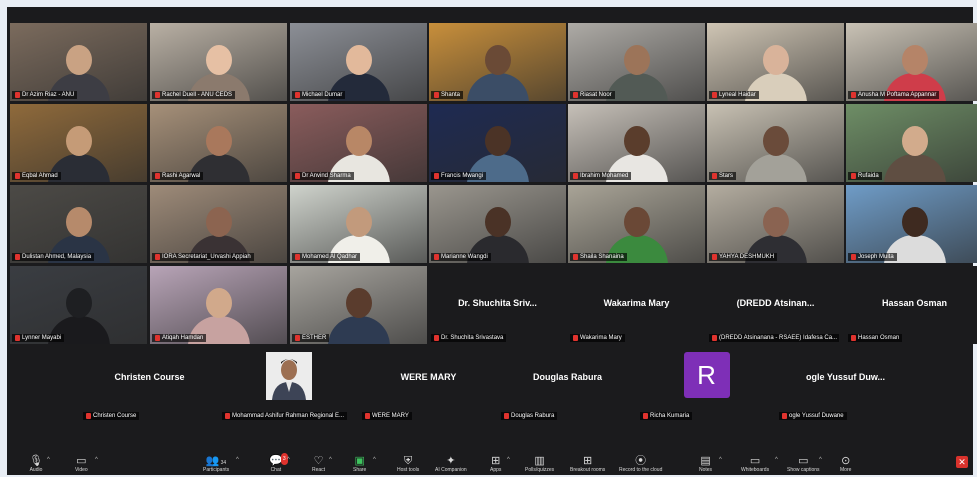 This screenshot has width=977, height=477. Describe the element at coordinates (81, 461) in the screenshot. I see `video-camera-icon: ▭` at that location.